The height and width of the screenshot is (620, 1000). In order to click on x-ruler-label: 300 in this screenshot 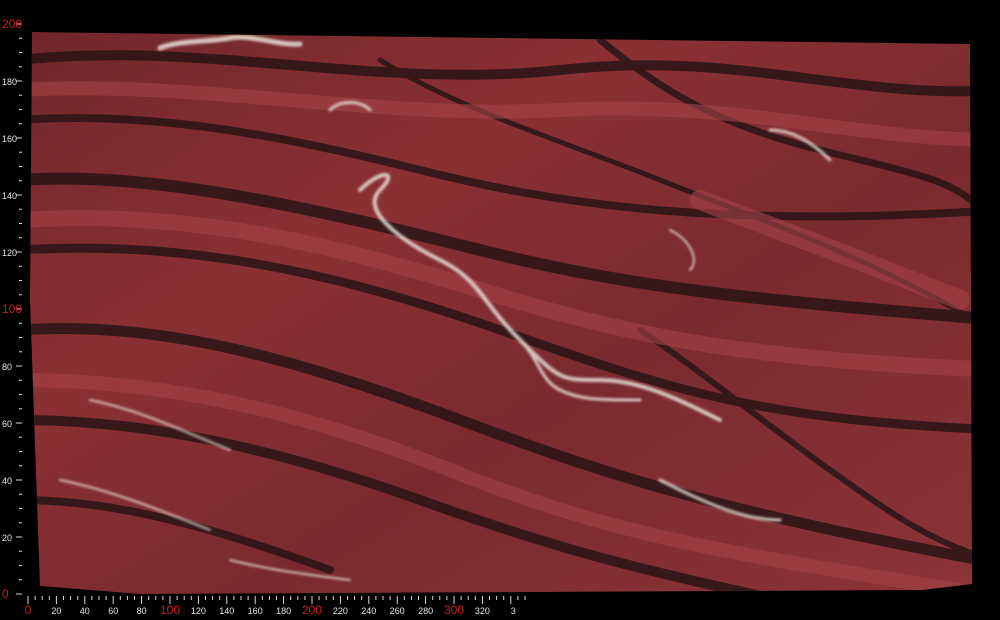, I will do `click(454, 610)`.